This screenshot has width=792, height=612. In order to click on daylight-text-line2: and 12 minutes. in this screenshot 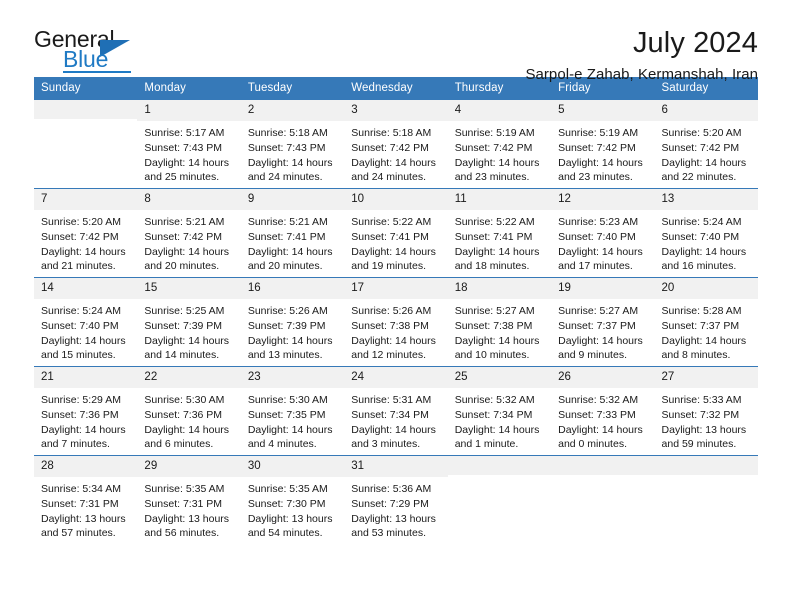, I will do `click(388, 355)`.